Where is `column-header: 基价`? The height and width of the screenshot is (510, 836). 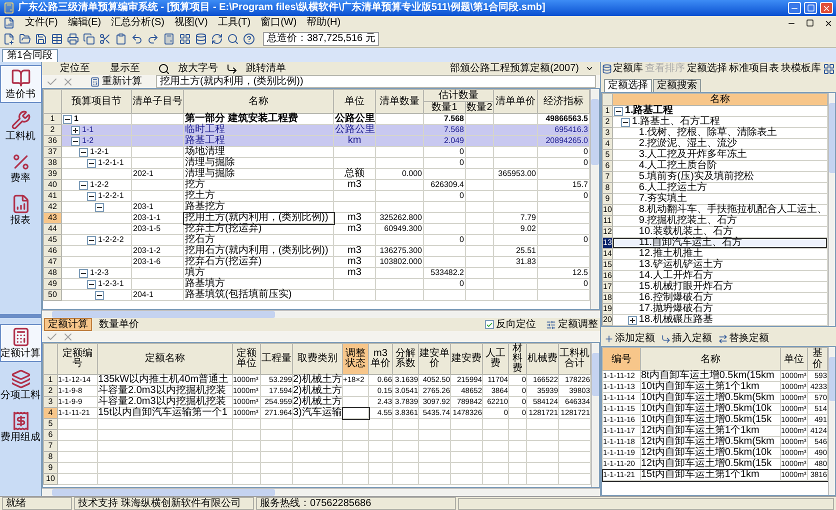 column-header: 基价 is located at coordinates (818, 359).